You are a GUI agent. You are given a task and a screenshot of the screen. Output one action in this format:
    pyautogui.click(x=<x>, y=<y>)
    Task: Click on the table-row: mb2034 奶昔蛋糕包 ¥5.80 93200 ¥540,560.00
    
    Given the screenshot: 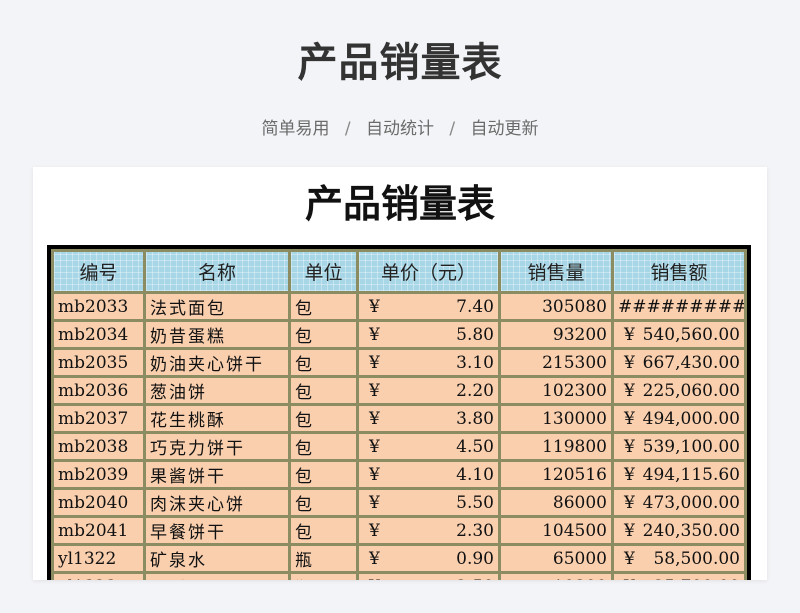 What is the action you would take?
    pyautogui.click(x=399, y=336)
    